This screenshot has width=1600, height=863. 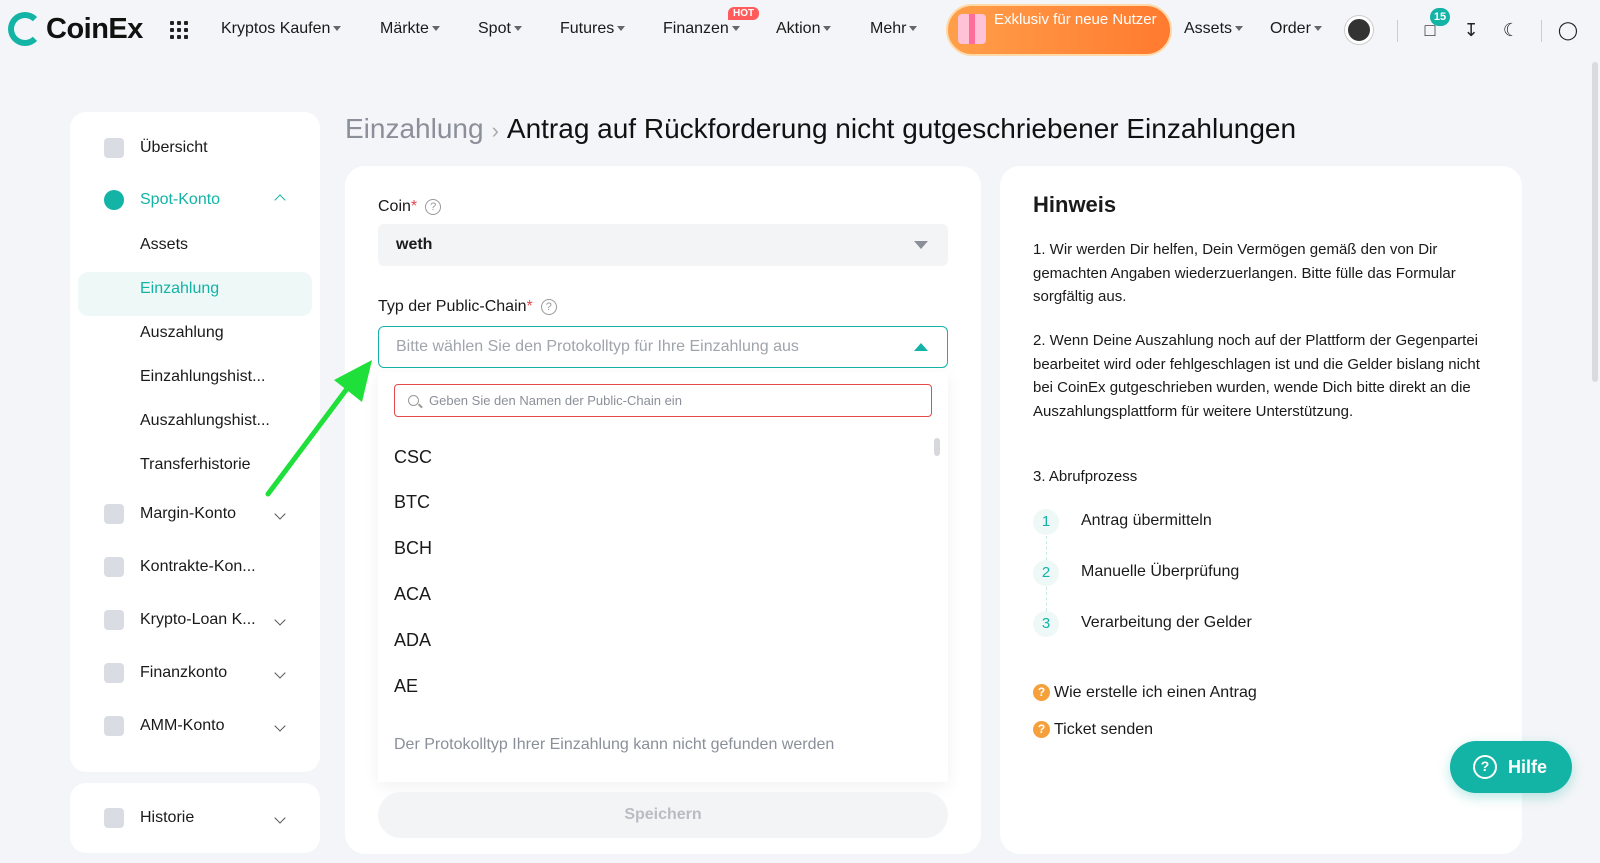 What do you see at coordinates (1296, 29) in the screenshot?
I see `nav-order: Order` at bounding box center [1296, 29].